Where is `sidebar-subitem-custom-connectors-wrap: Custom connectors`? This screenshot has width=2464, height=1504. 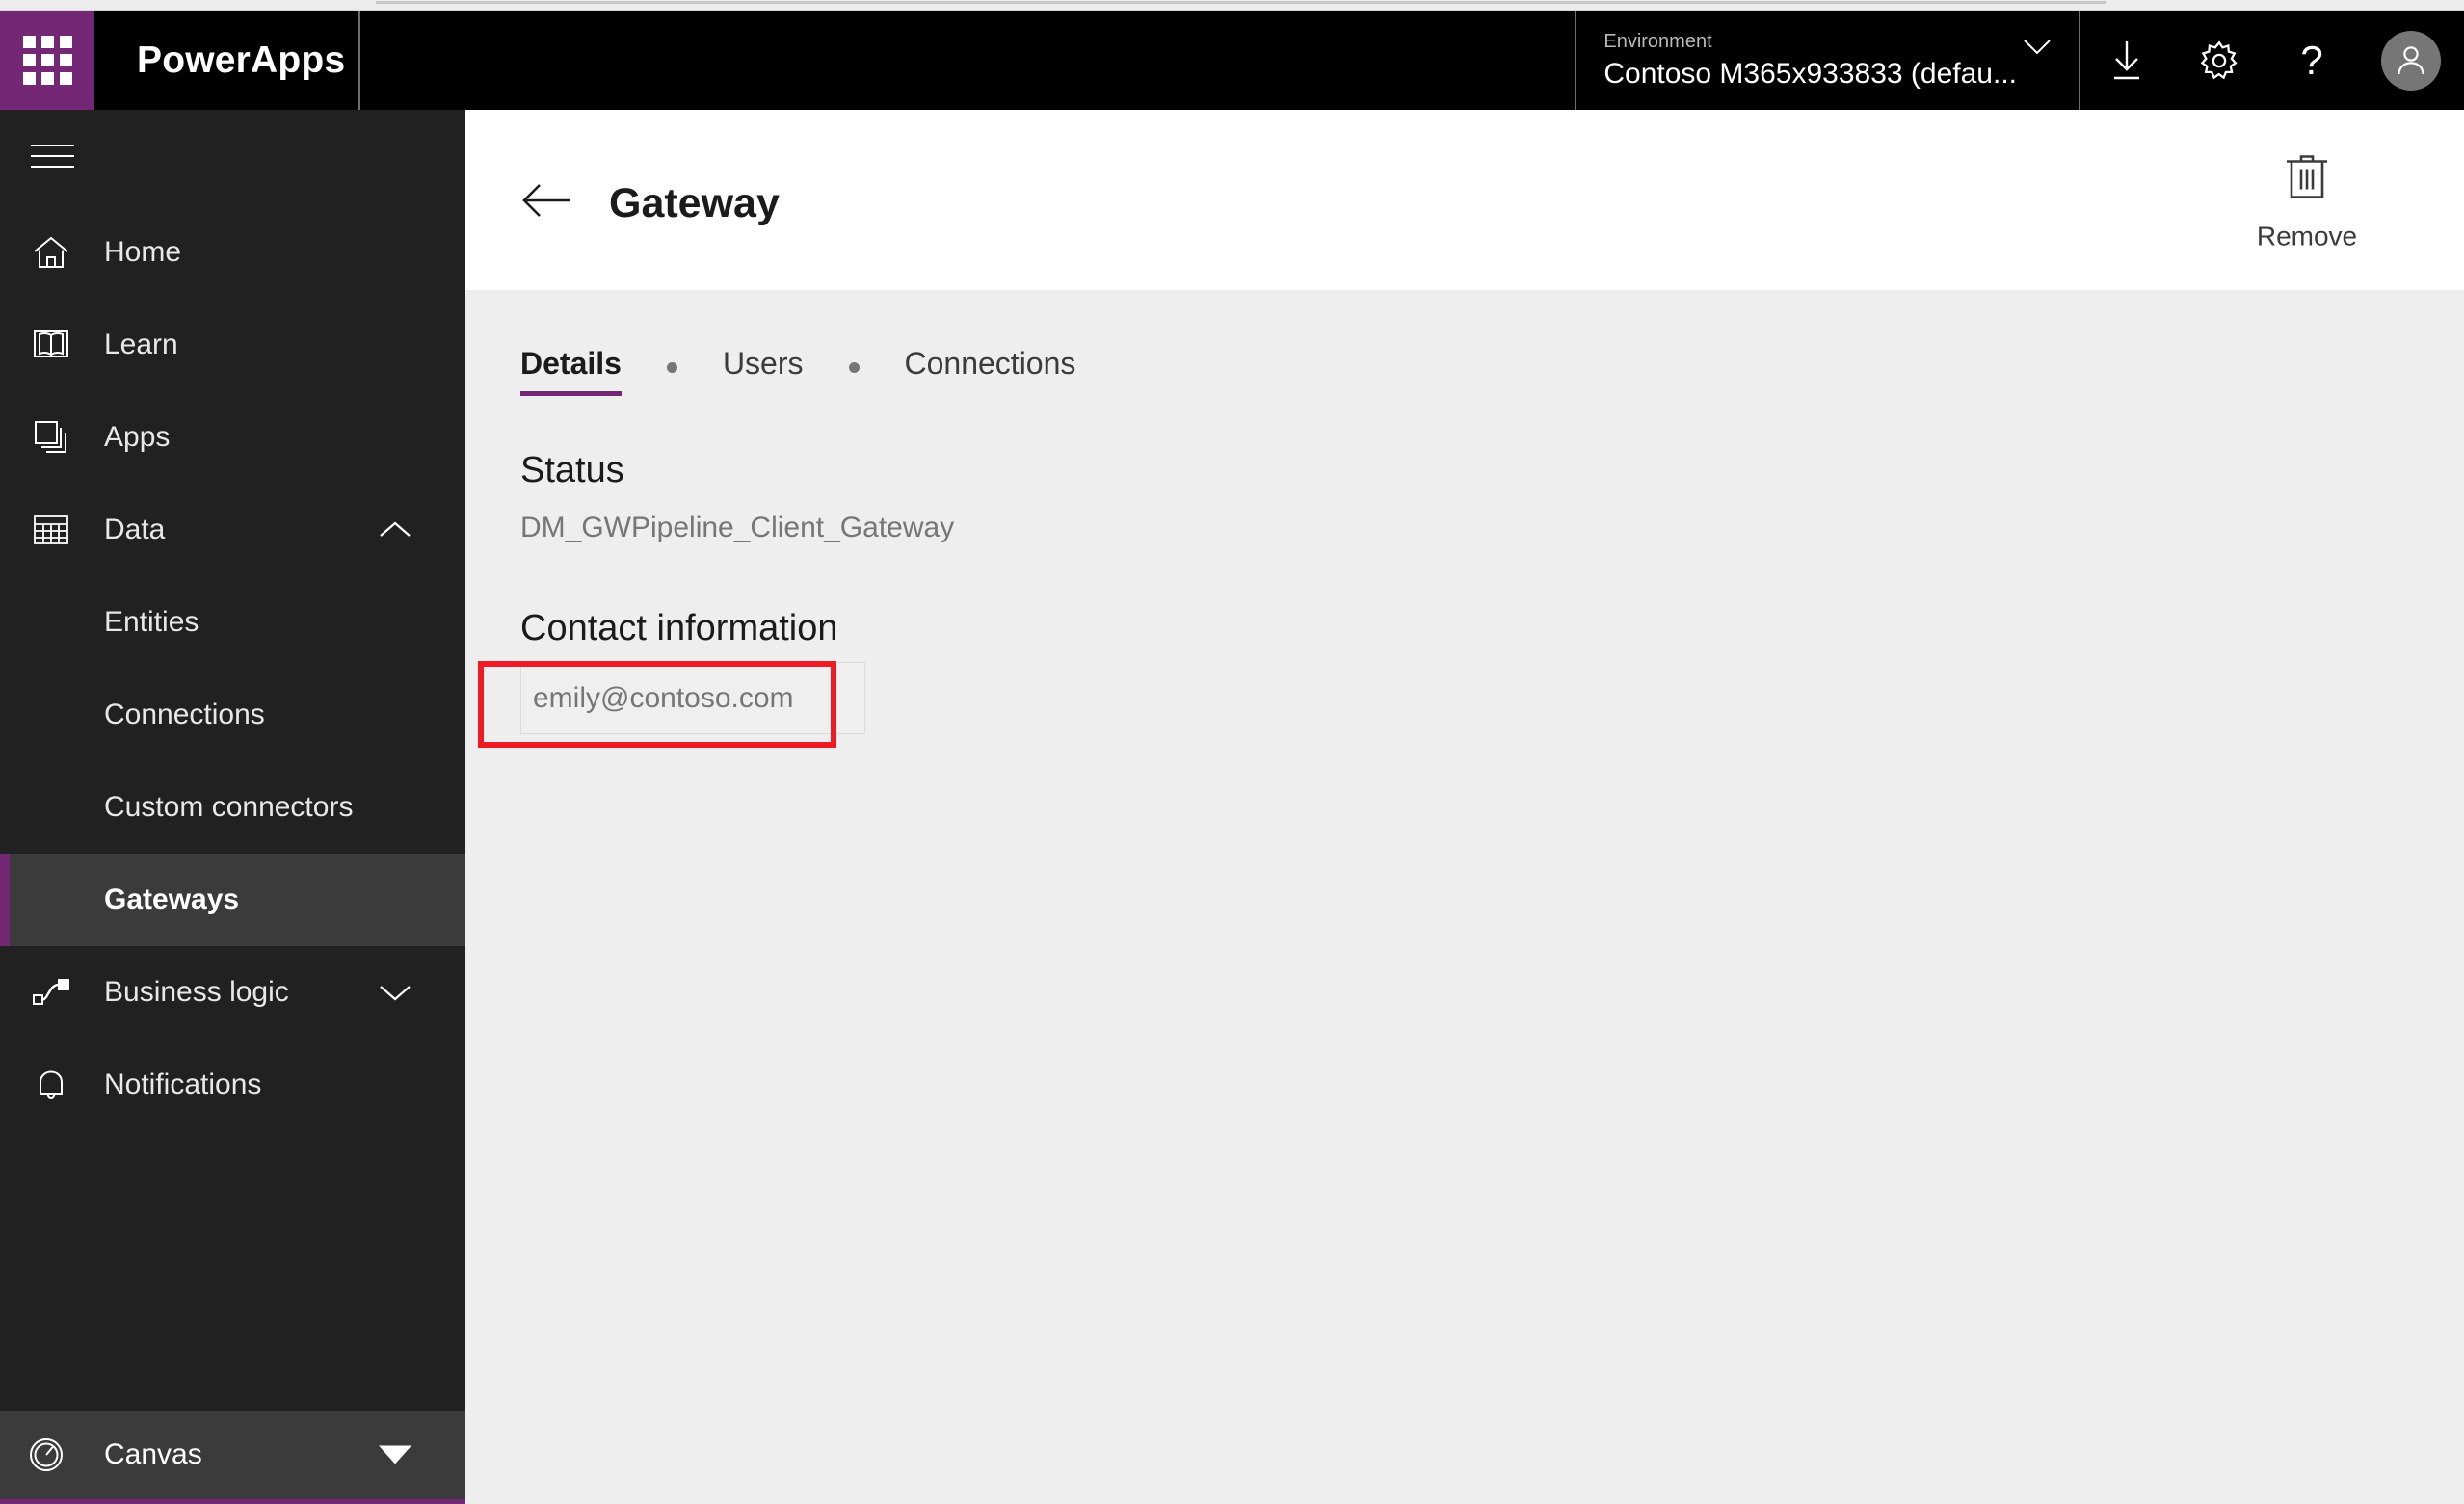
sidebar-subitem-custom-connectors-wrap: Custom connectors is located at coordinates (232, 807).